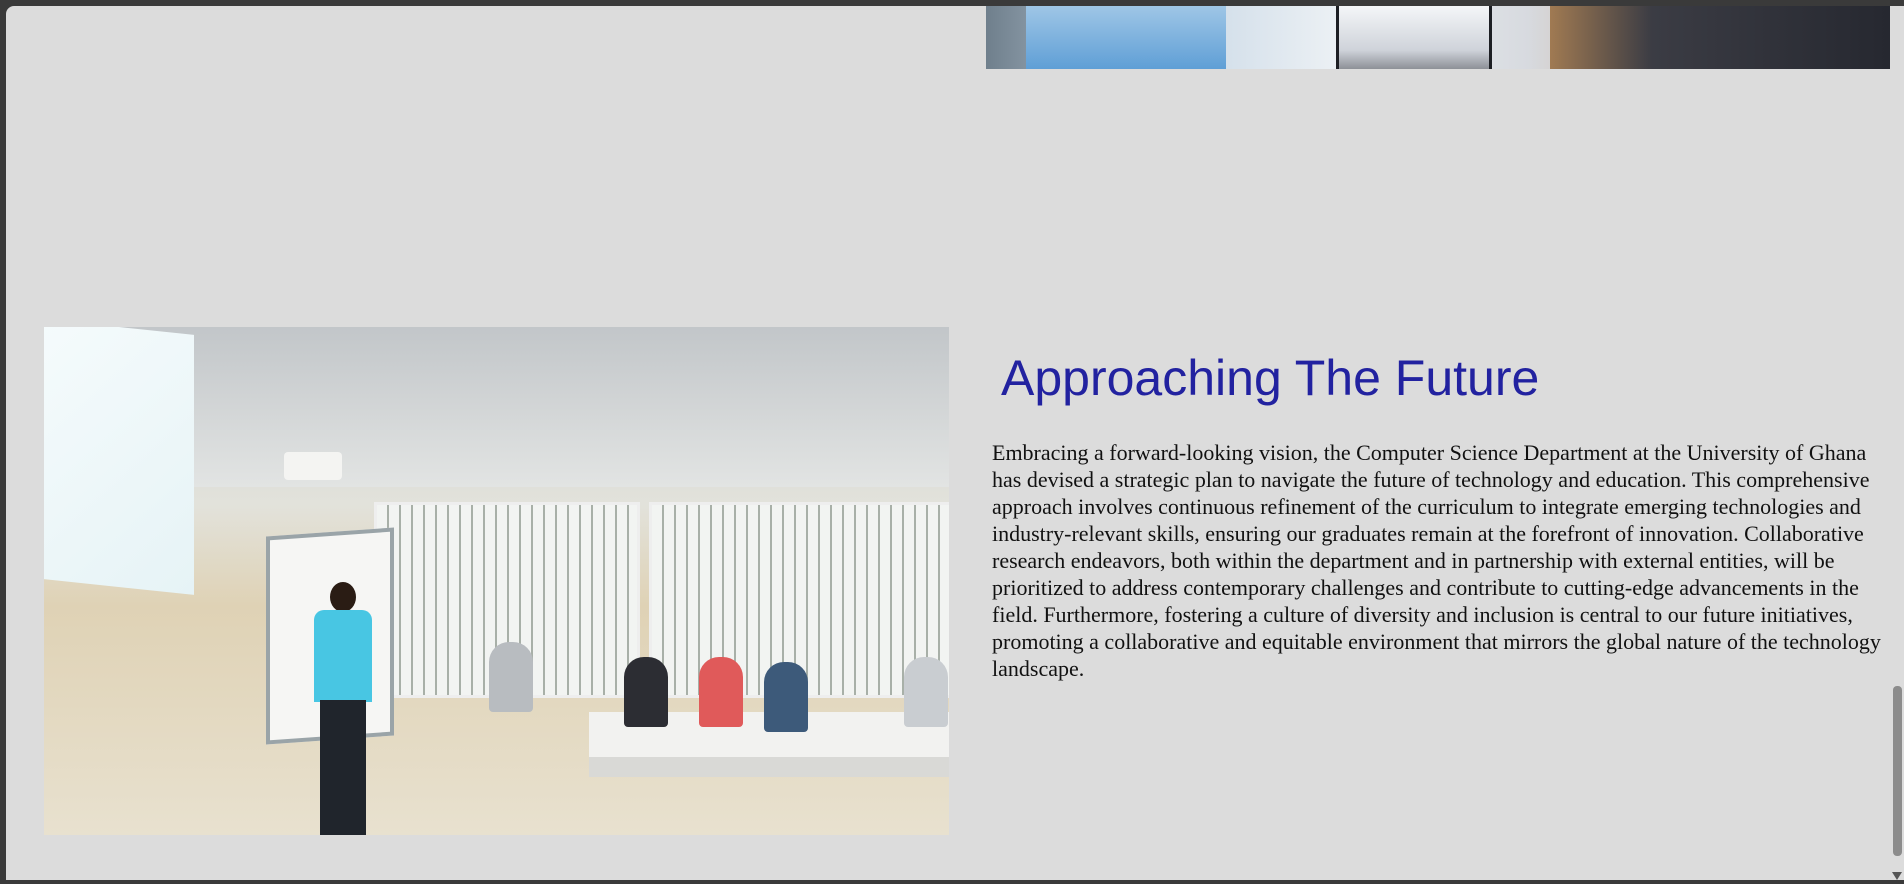  I want to click on scrollbar-thumb, so click(1897, 771).